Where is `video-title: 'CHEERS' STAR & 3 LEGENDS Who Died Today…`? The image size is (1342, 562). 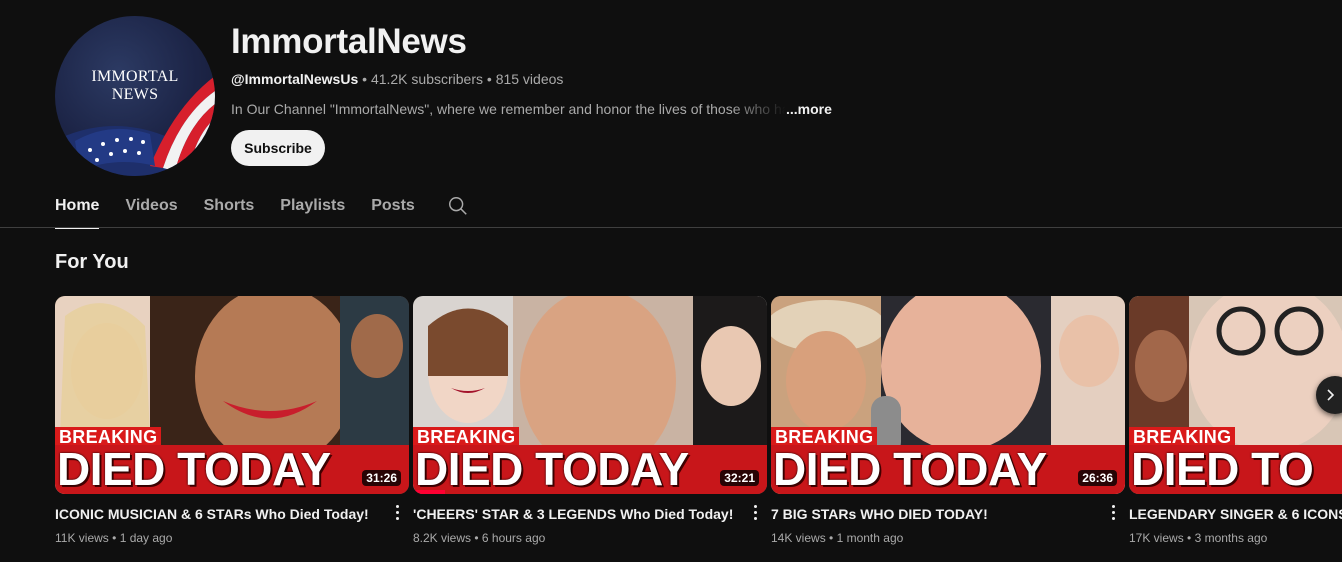 video-title: 'CHEERS' STAR & 3 LEGENDS Who Died Today… is located at coordinates (578, 514).